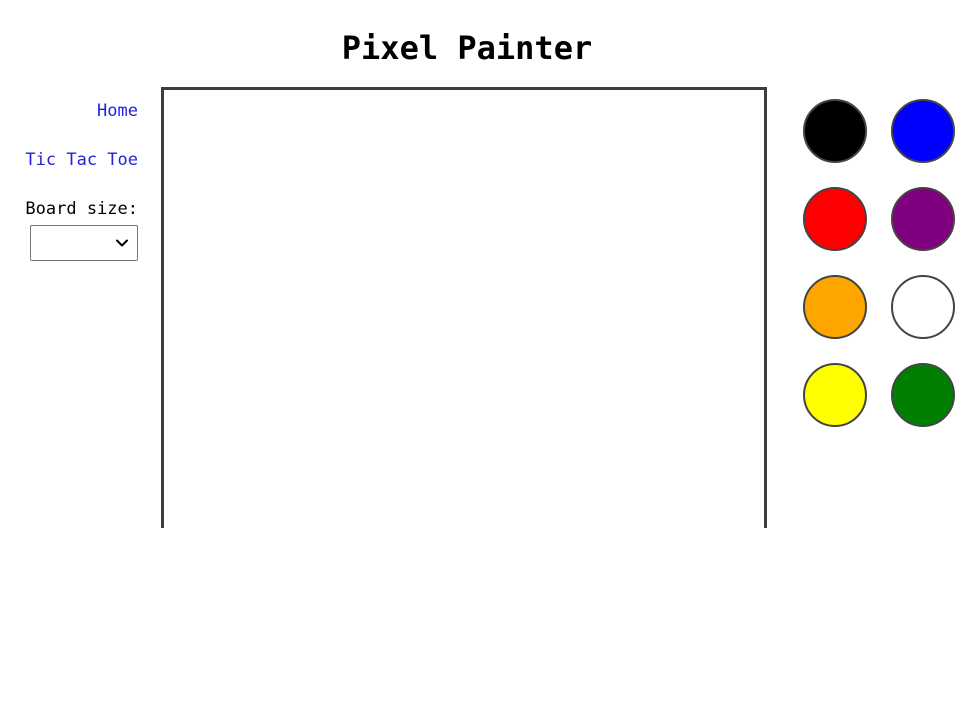 This screenshot has height=708, width=980. Describe the element at coordinates (923, 307) in the screenshot. I see `color-swatch-white` at that location.